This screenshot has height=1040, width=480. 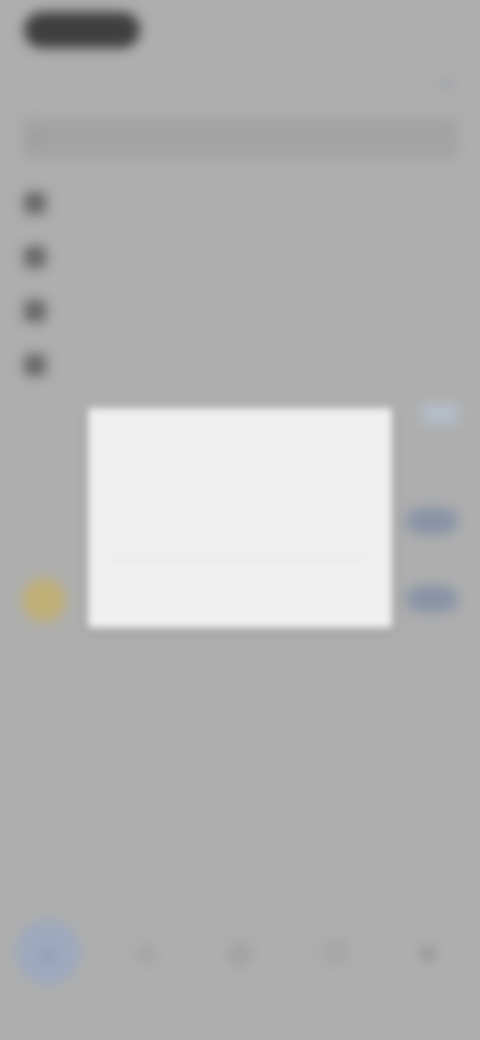 I want to click on input-dialog, so click(x=240, y=518).